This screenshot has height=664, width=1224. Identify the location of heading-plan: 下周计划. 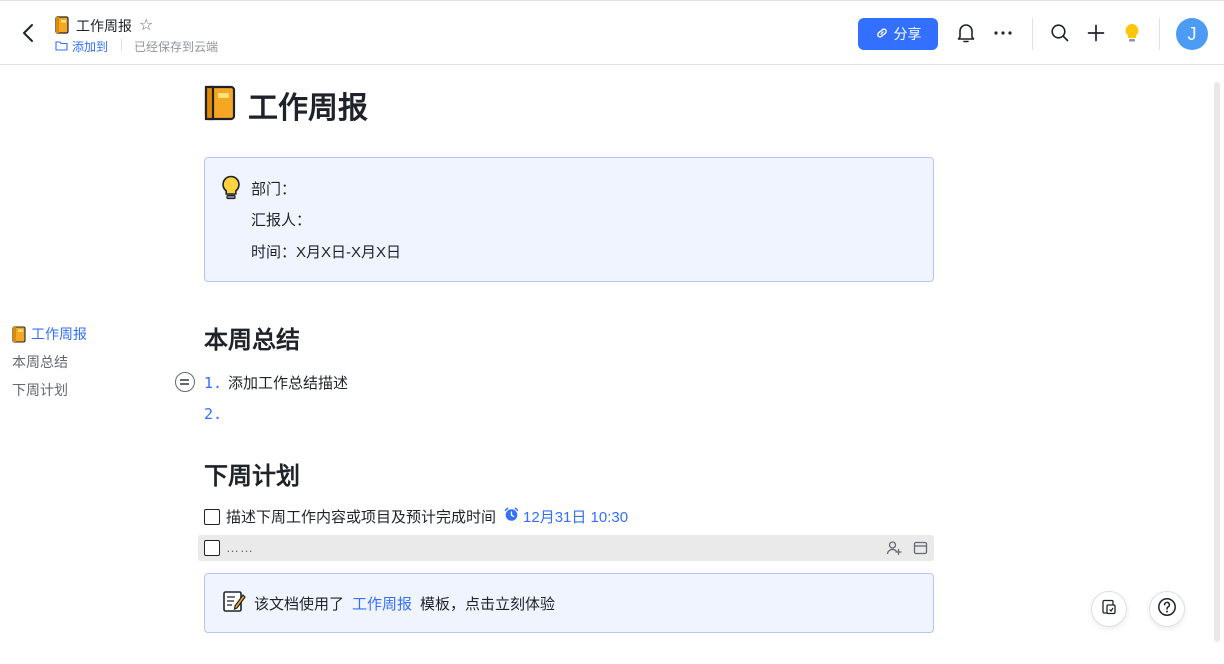
(252, 473).